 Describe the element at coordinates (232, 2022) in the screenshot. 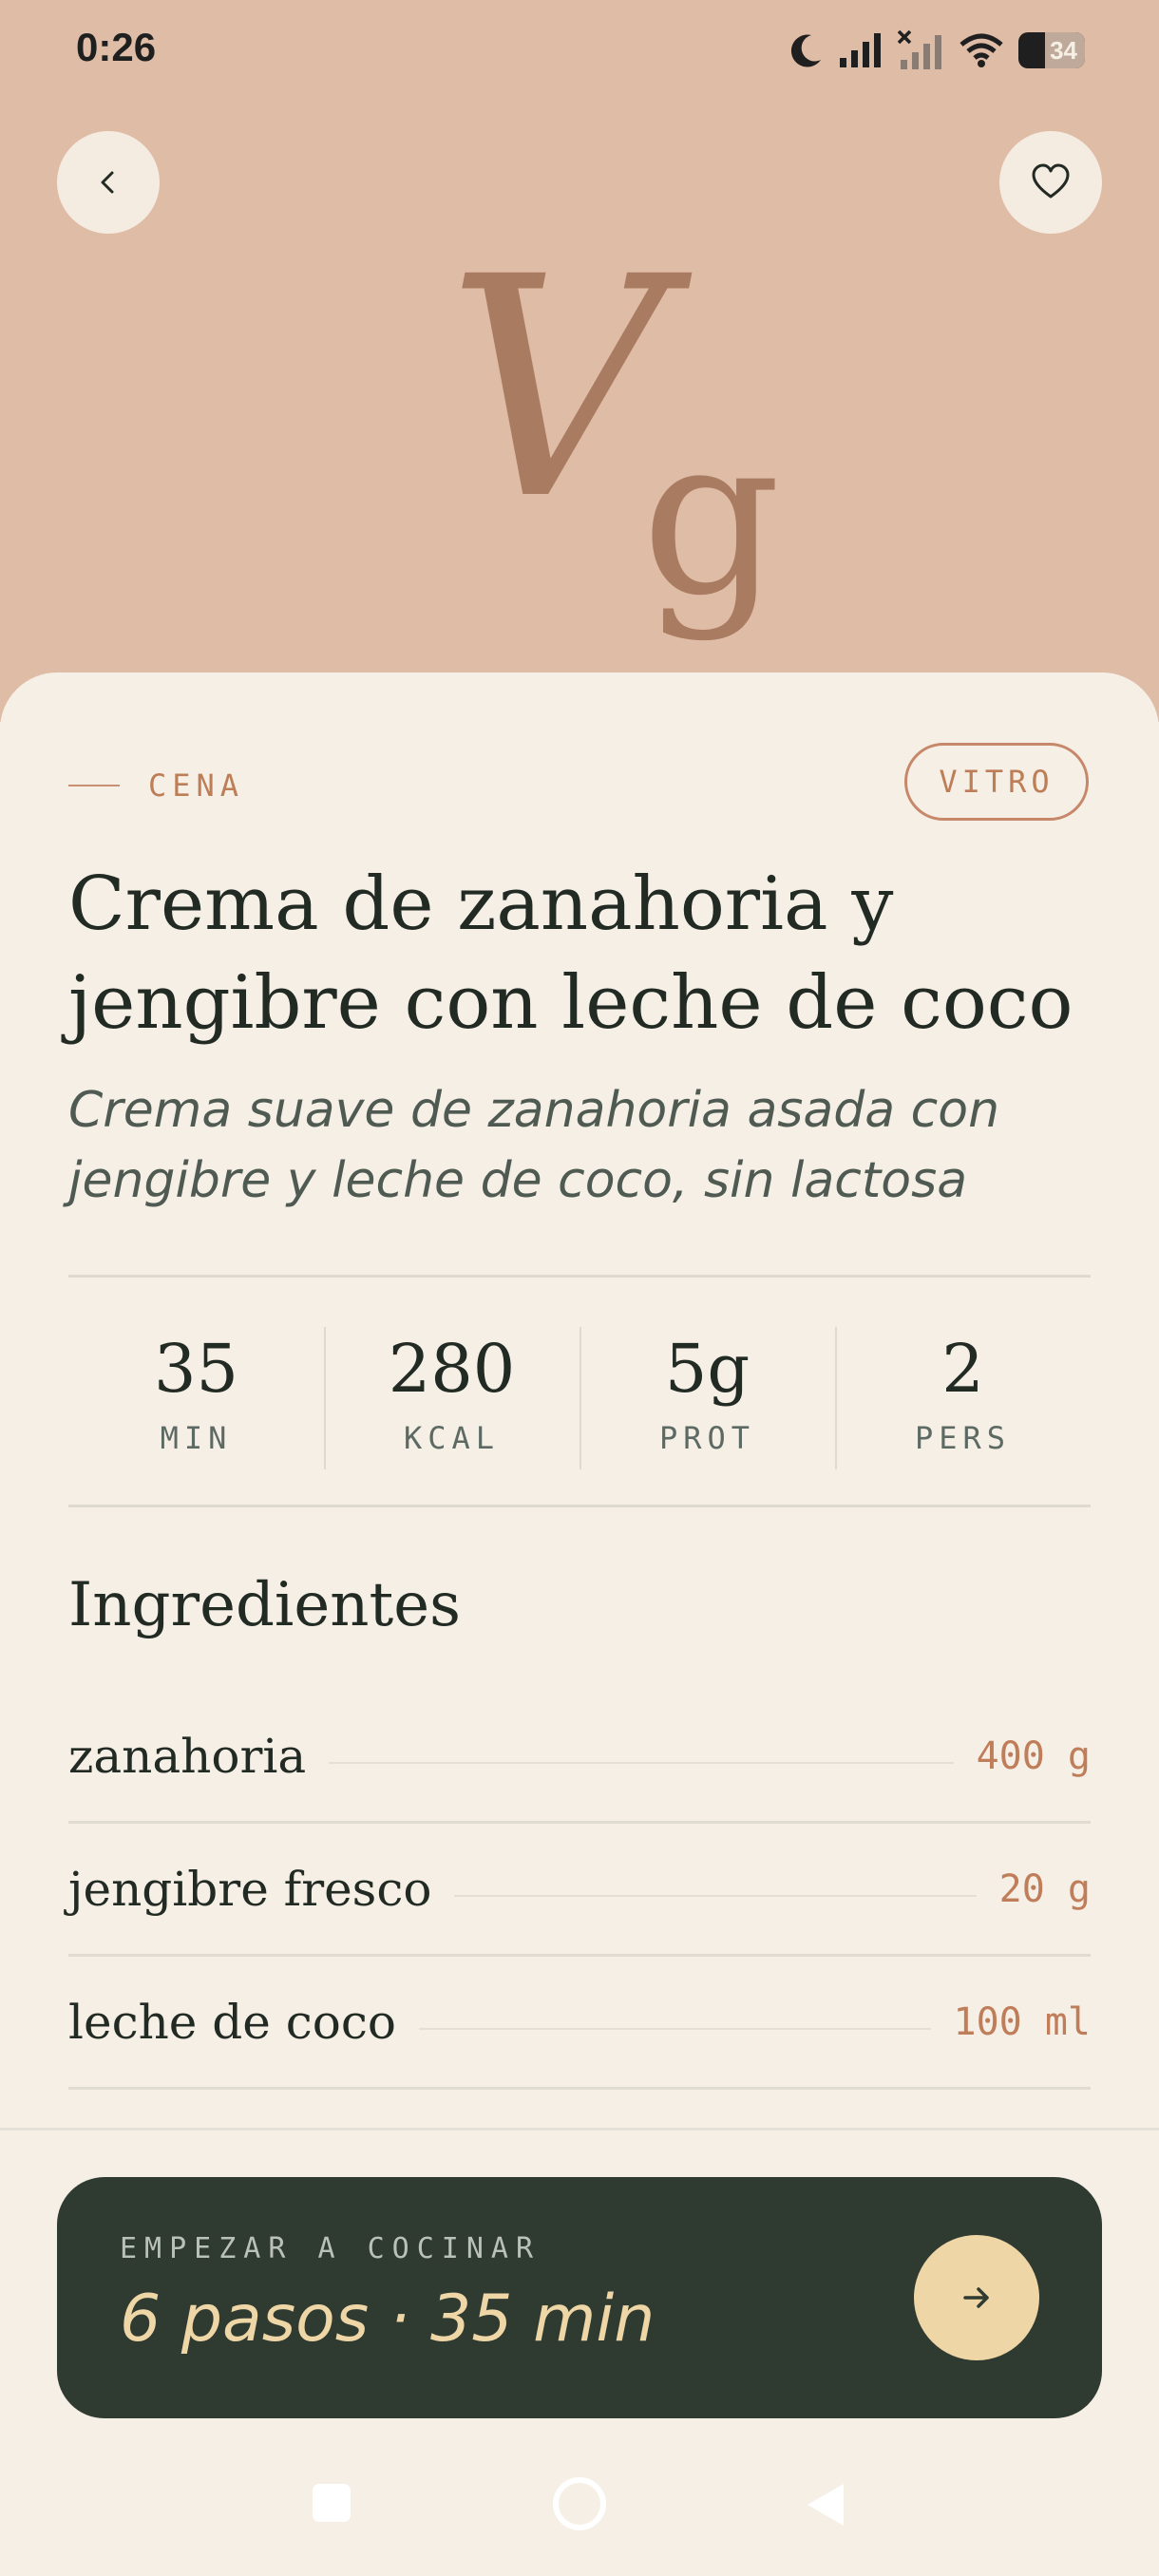

I see `ingredient-name: leche de coco` at that location.